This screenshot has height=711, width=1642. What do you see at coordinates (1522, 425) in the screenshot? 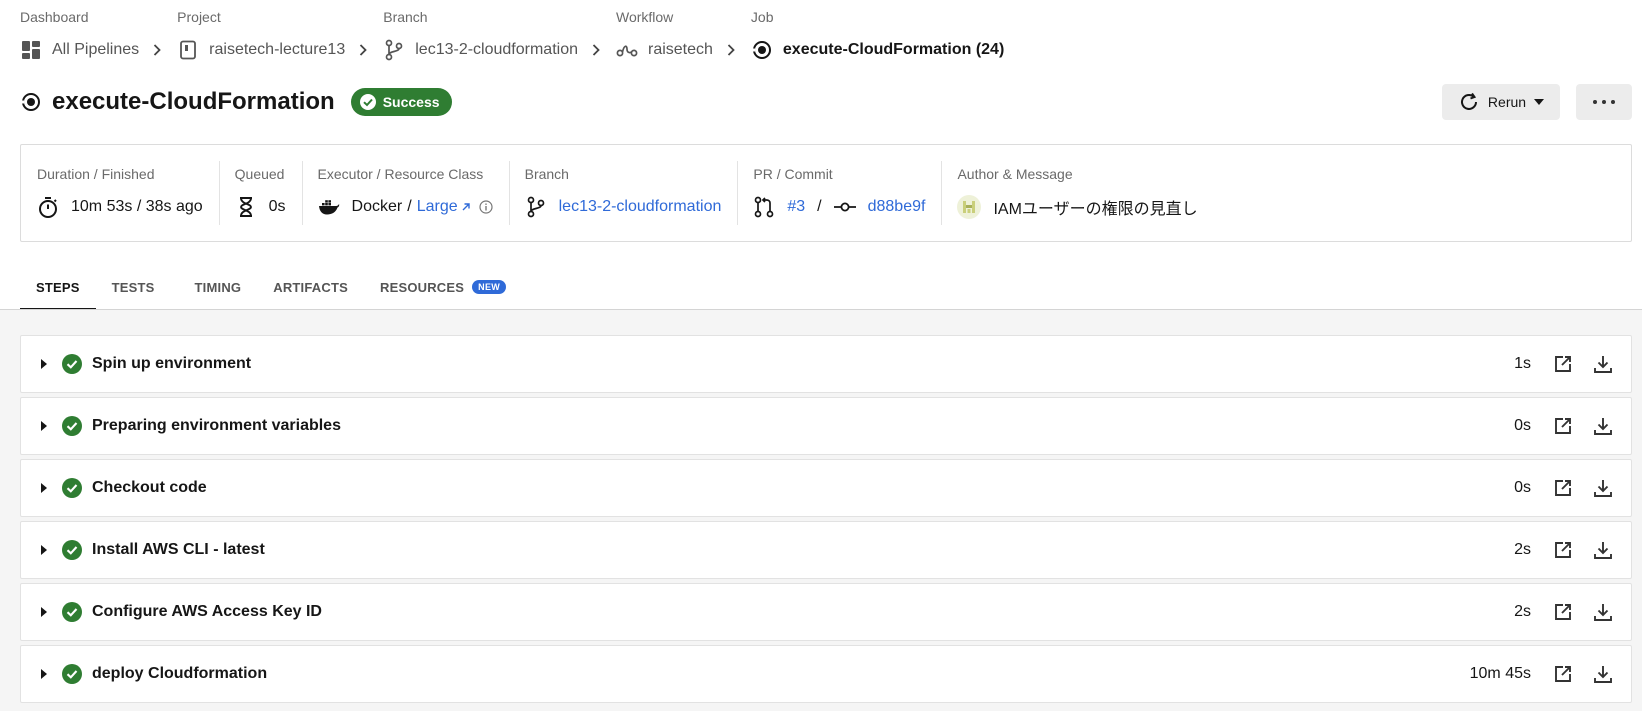
I see `step-duration: 0s` at bounding box center [1522, 425].